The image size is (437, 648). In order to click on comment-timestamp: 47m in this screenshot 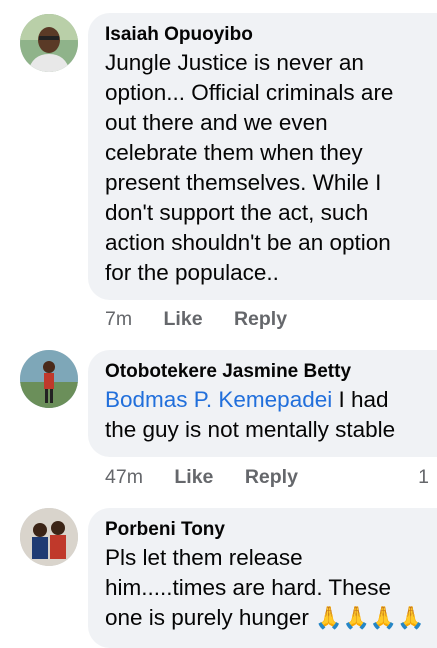, I will do `click(124, 477)`.